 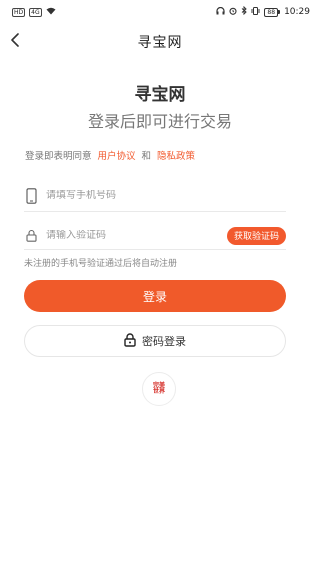 I want to click on alarm-icon, so click(x=233, y=12).